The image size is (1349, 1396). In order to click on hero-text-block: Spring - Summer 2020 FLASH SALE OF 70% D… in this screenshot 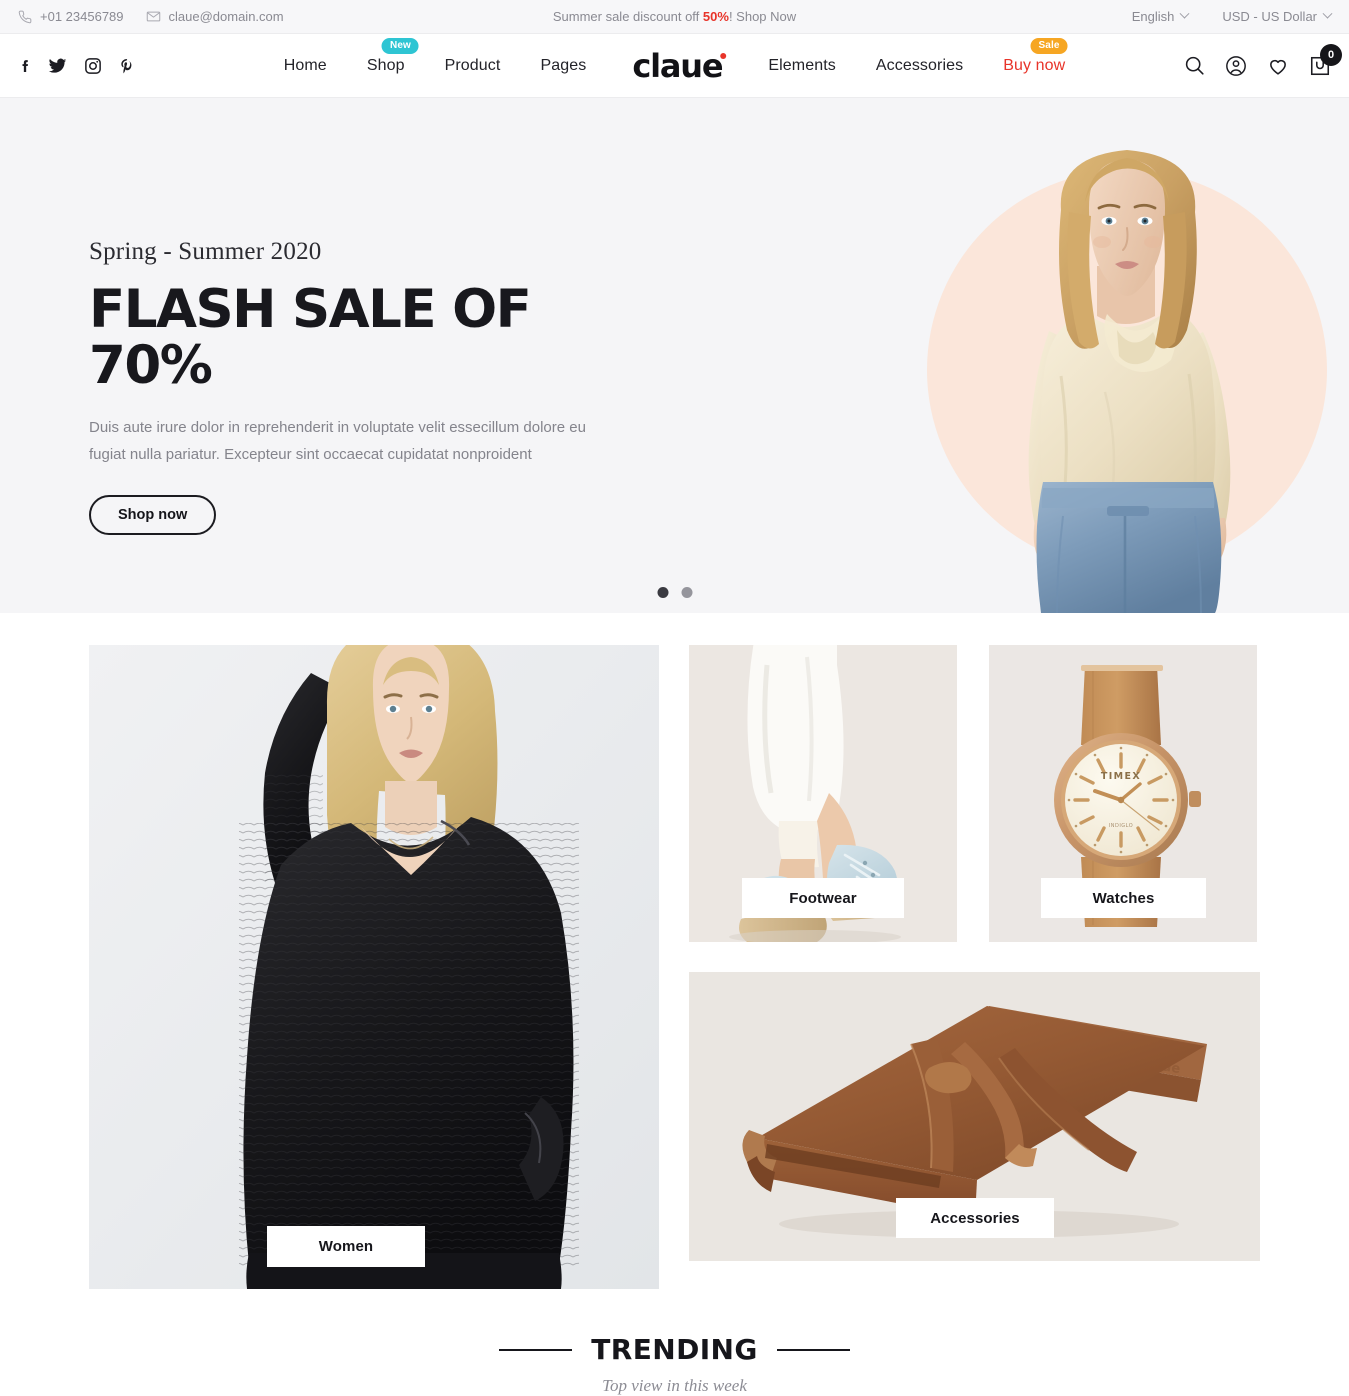, I will do `click(369, 386)`.